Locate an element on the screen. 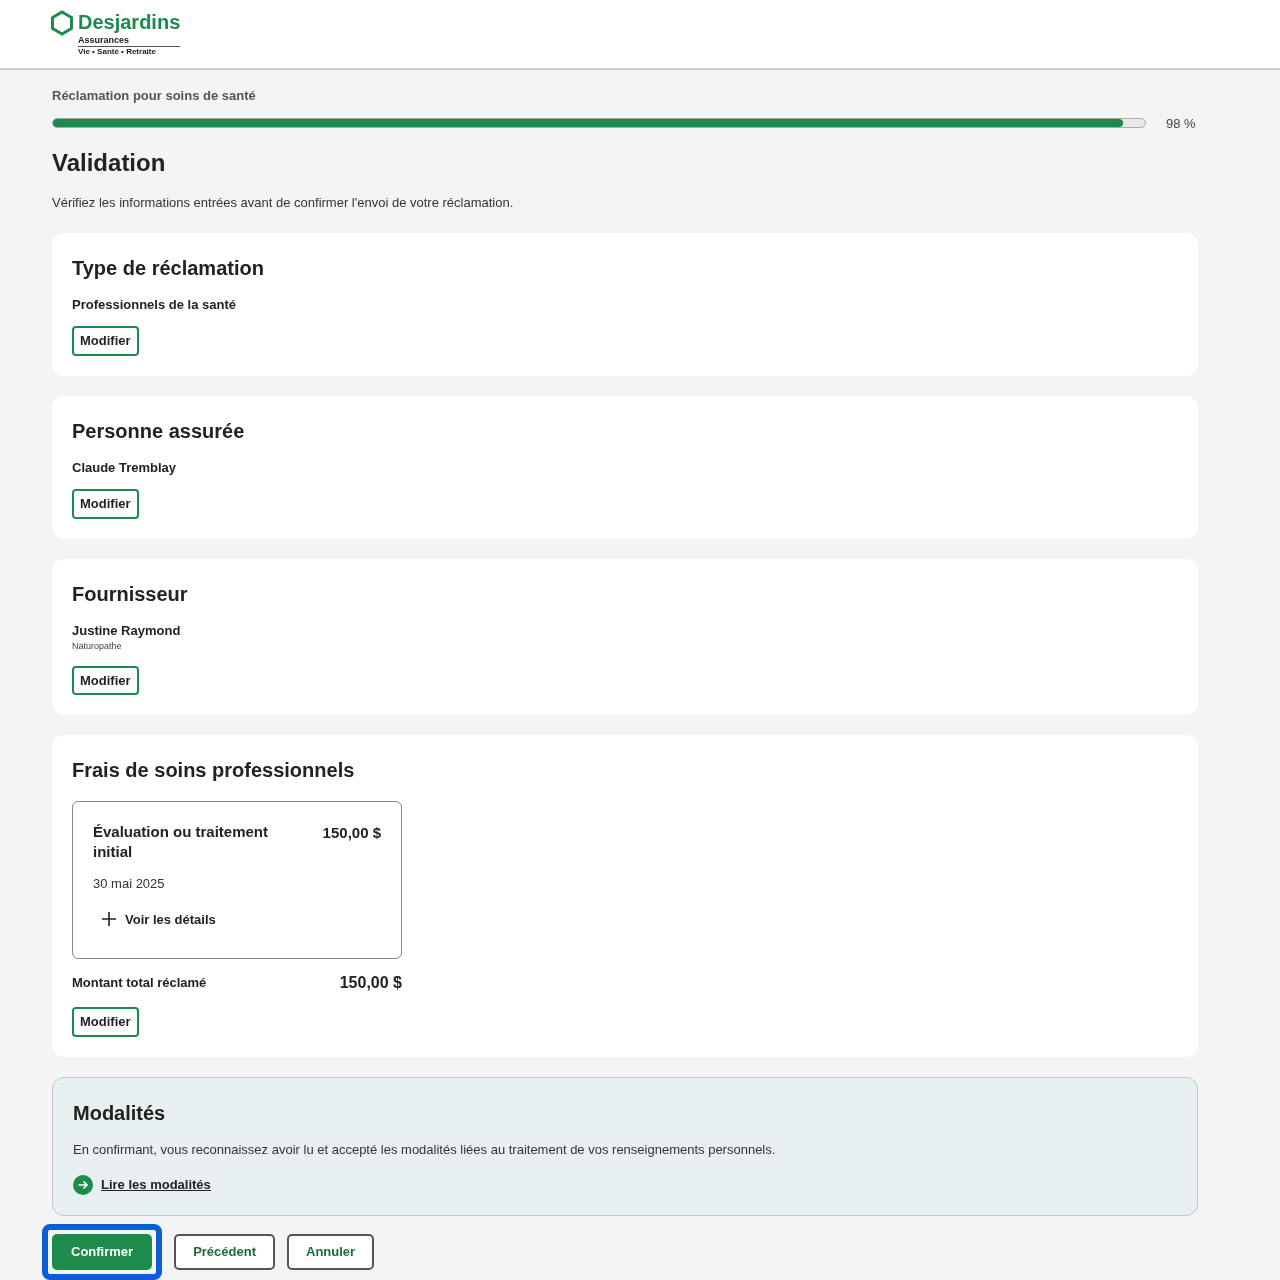 The image size is (1280, 1280). section-title: Fournisseur is located at coordinates (130, 594).